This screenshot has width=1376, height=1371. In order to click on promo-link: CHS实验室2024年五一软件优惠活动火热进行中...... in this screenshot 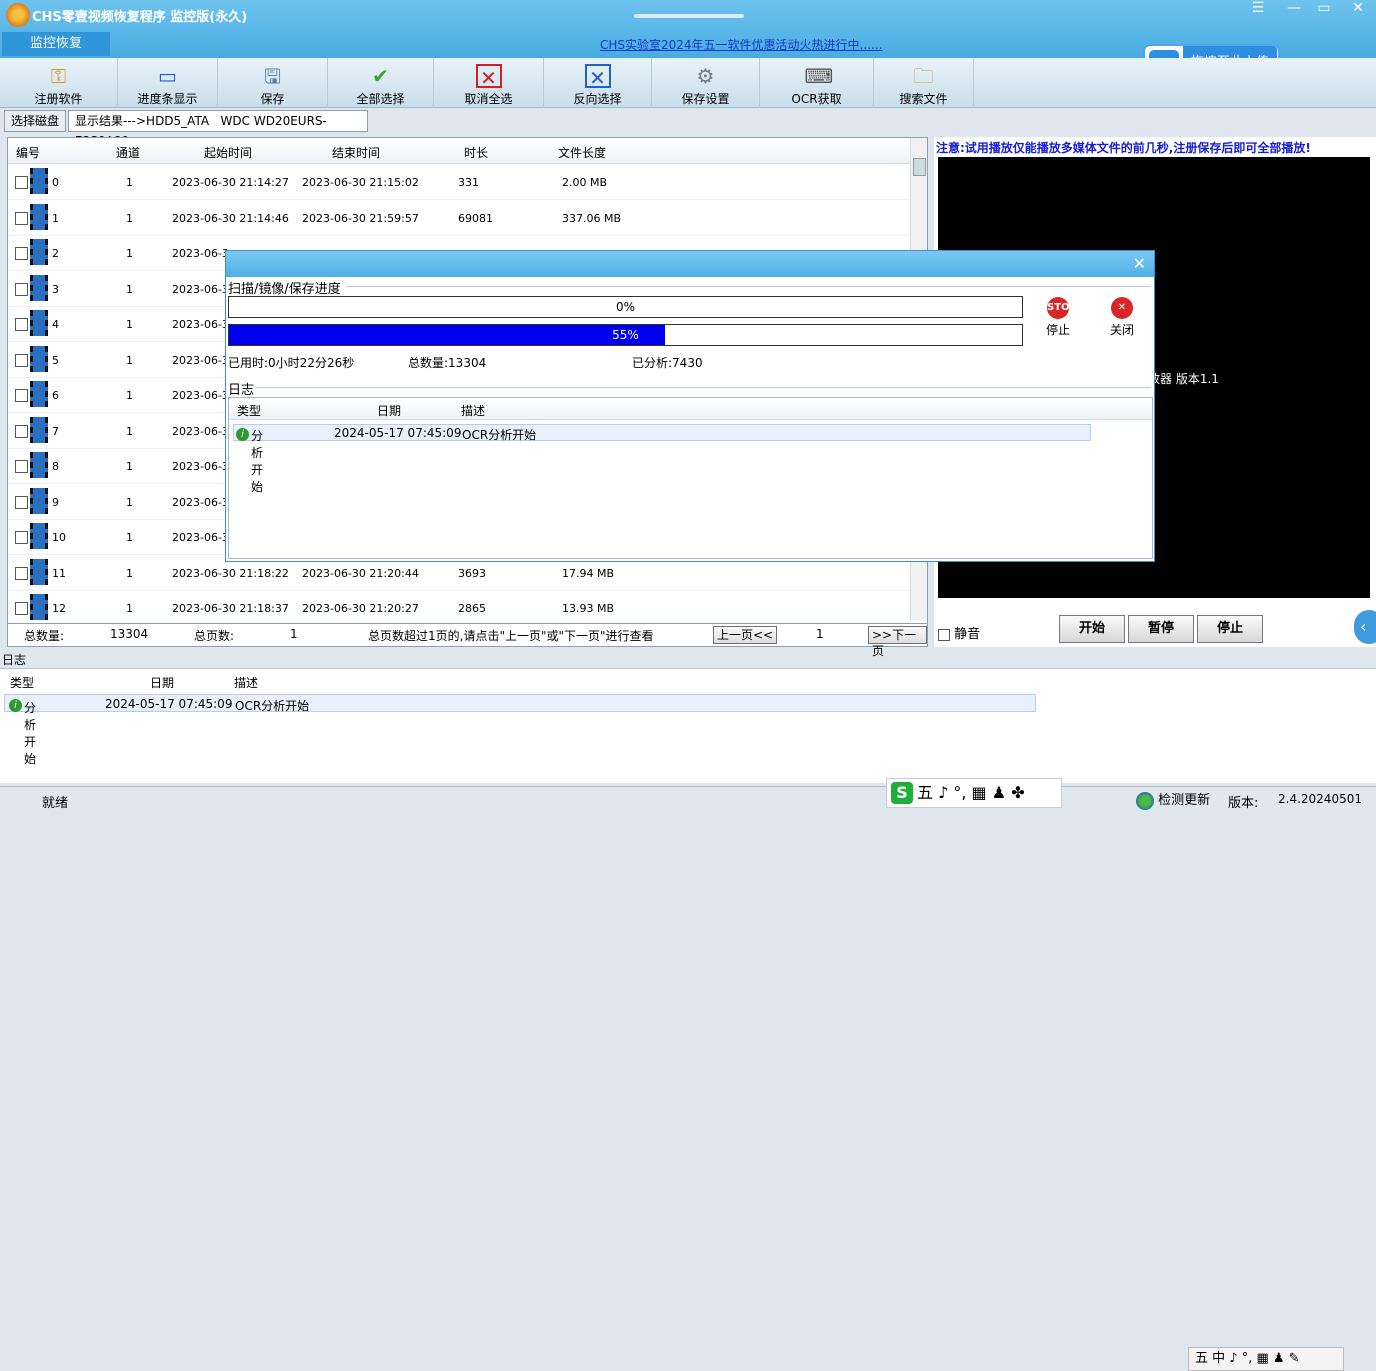, I will do `click(741, 44)`.